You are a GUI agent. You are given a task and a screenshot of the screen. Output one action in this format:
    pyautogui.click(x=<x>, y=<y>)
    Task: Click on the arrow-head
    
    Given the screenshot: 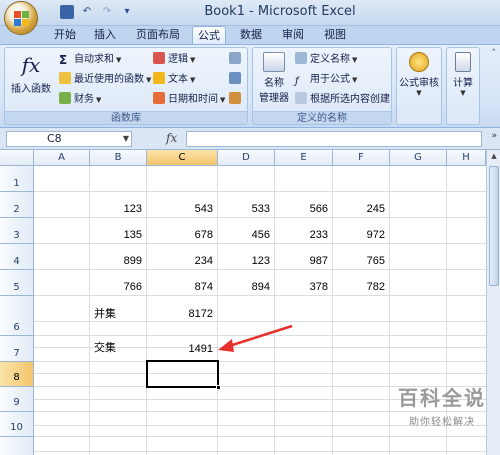 What is the action you would take?
    pyautogui.click(x=226, y=345)
    